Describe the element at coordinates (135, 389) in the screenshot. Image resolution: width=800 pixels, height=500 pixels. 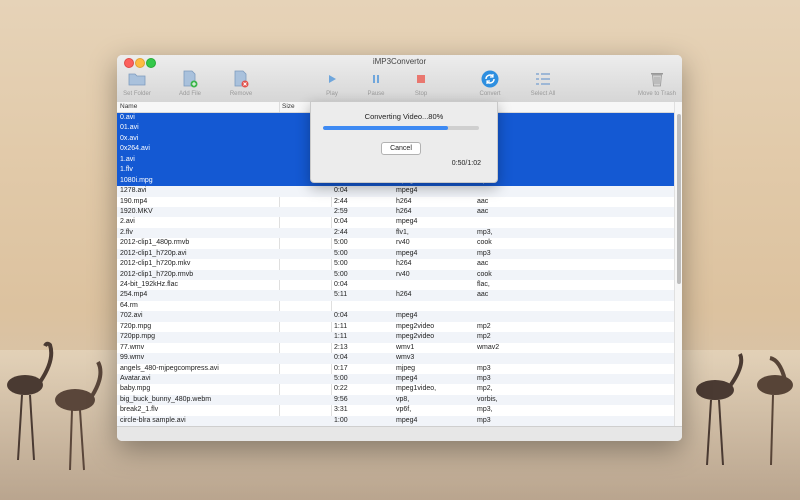
I see `file-name-cell: baby.mpg` at that location.